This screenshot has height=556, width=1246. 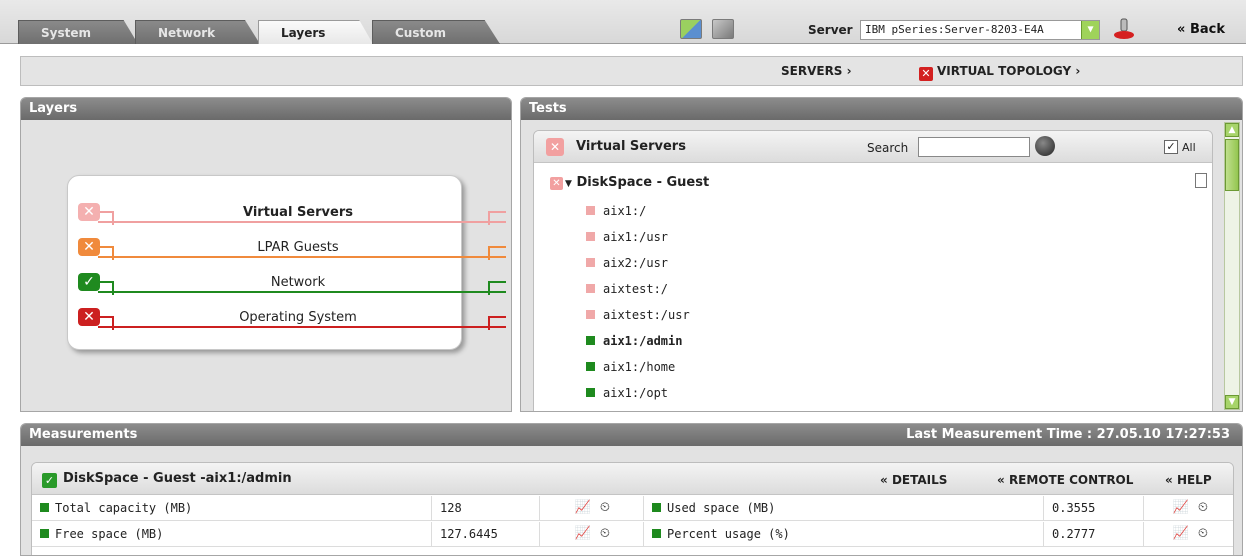 What do you see at coordinates (1232, 130) in the screenshot?
I see `scroll-up-icon: ▲` at bounding box center [1232, 130].